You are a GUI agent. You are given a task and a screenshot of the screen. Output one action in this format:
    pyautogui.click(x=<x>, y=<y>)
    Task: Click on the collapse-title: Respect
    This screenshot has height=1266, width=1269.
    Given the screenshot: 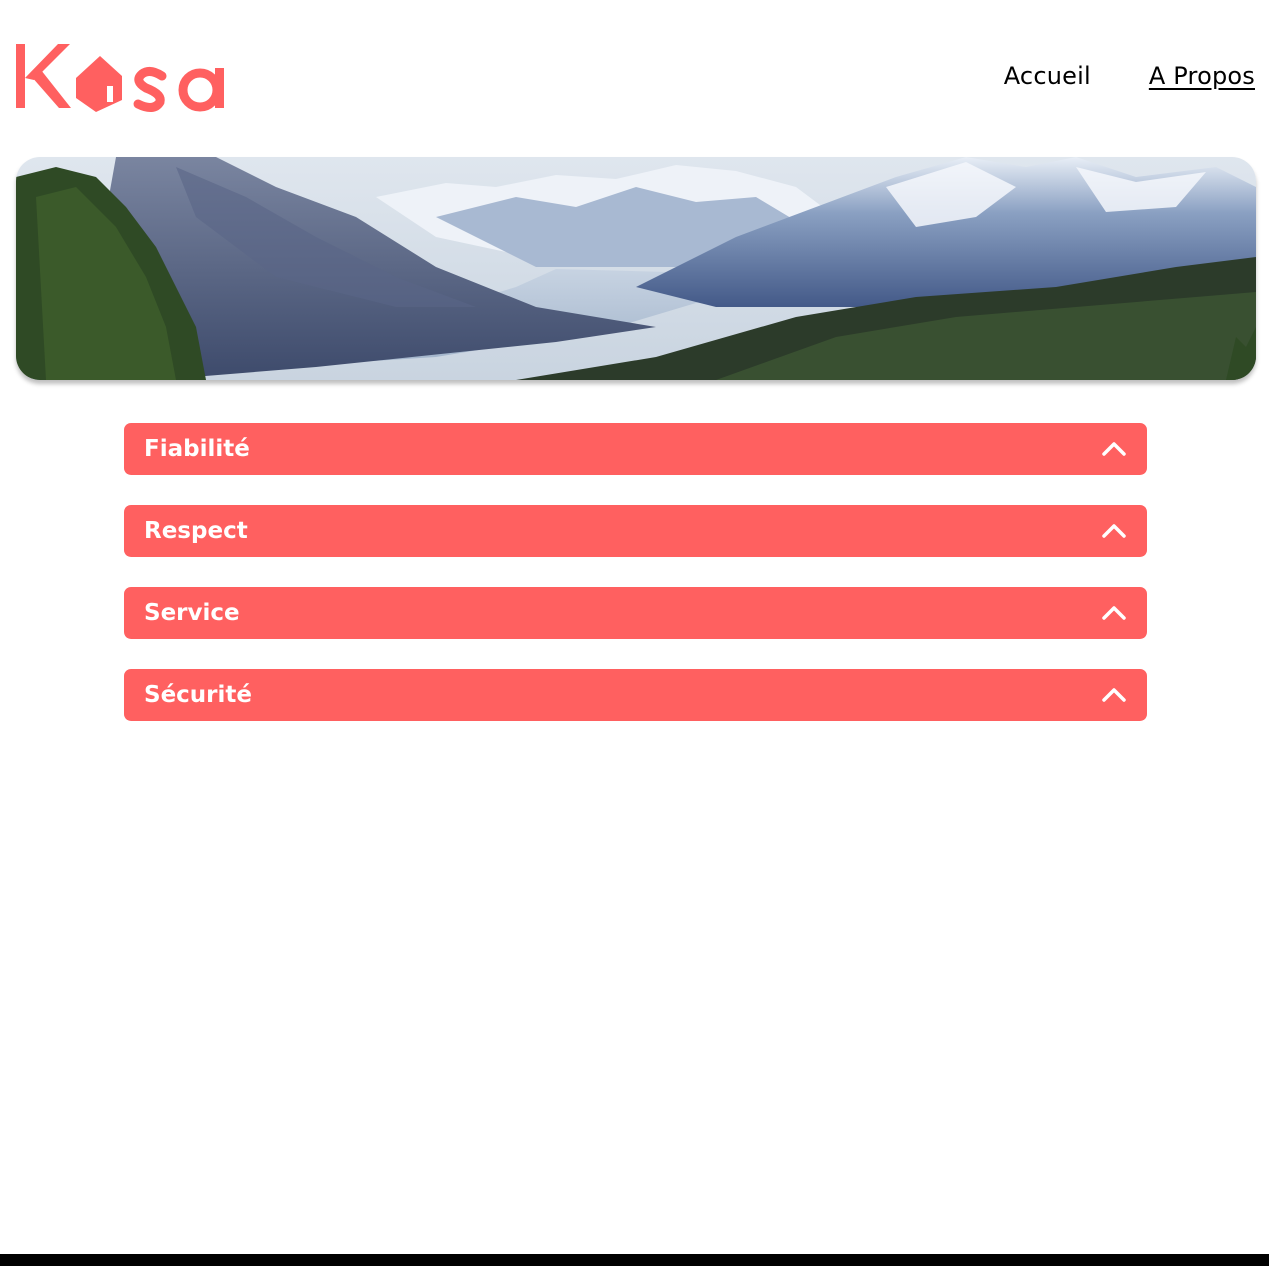 What is the action you would take?
    pyautogui.click(x=196, y=531)
    